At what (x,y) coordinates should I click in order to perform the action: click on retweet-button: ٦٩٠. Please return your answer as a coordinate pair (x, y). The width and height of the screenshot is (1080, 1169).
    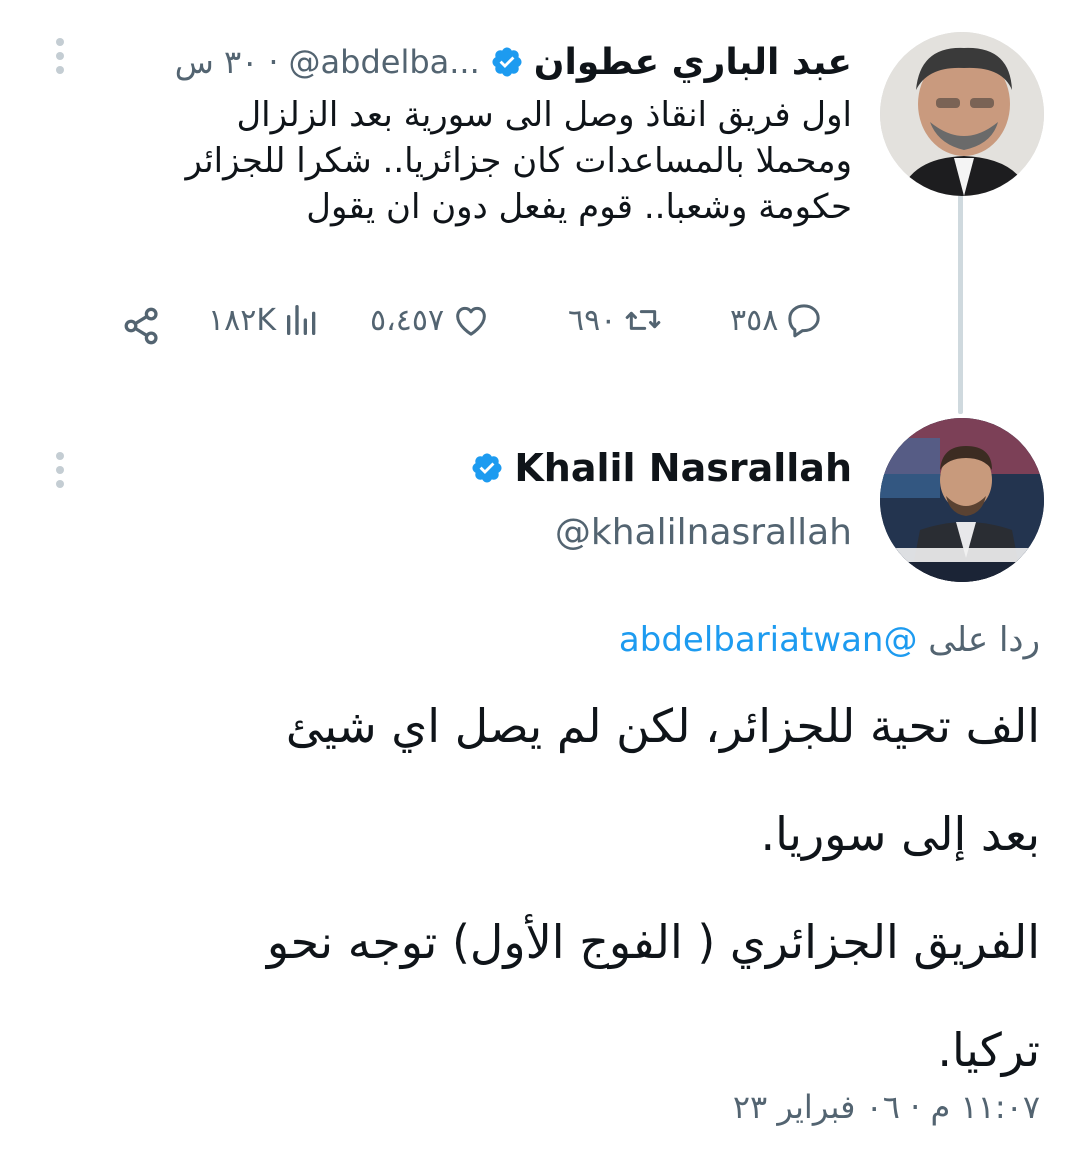
    Looking at the image, I should click on (616, 320).